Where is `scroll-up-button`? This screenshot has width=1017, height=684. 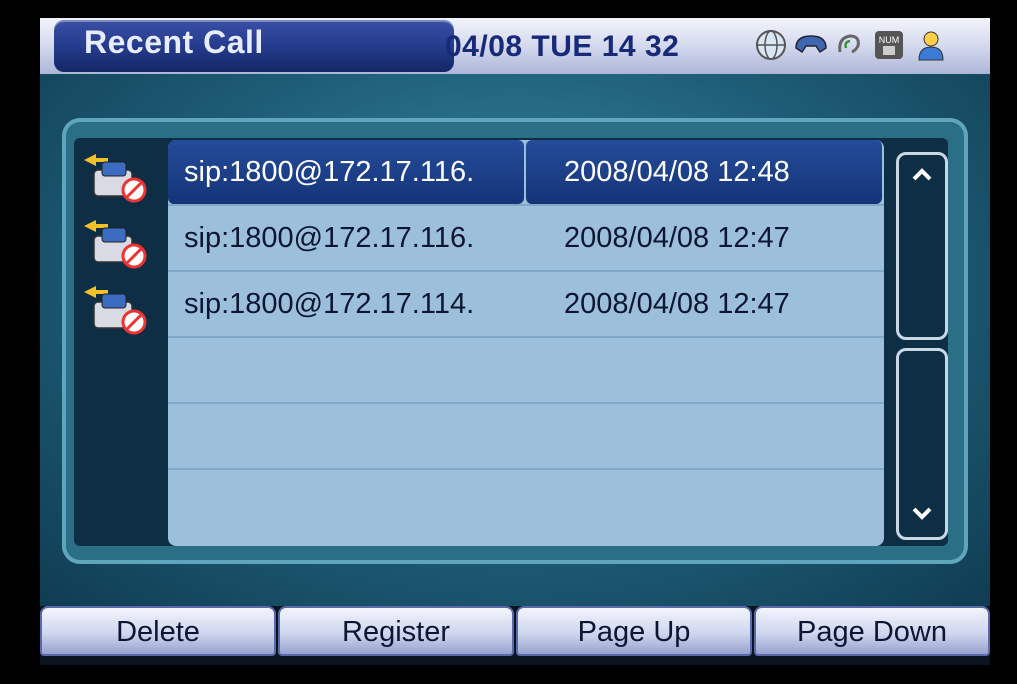
scroll-up-button is located at coordinates (922, 246).